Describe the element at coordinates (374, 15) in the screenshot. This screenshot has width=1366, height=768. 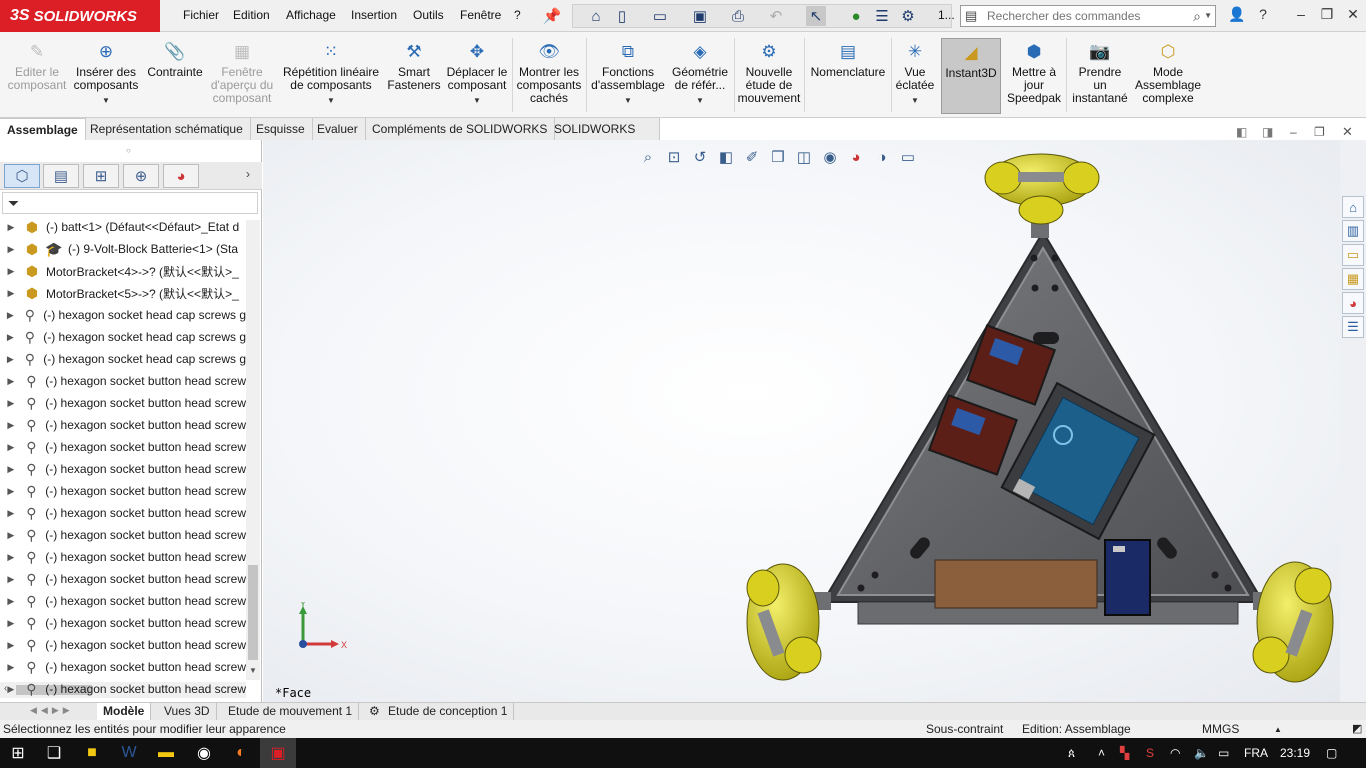
I see `menu-insertion: Insertion` at that location.